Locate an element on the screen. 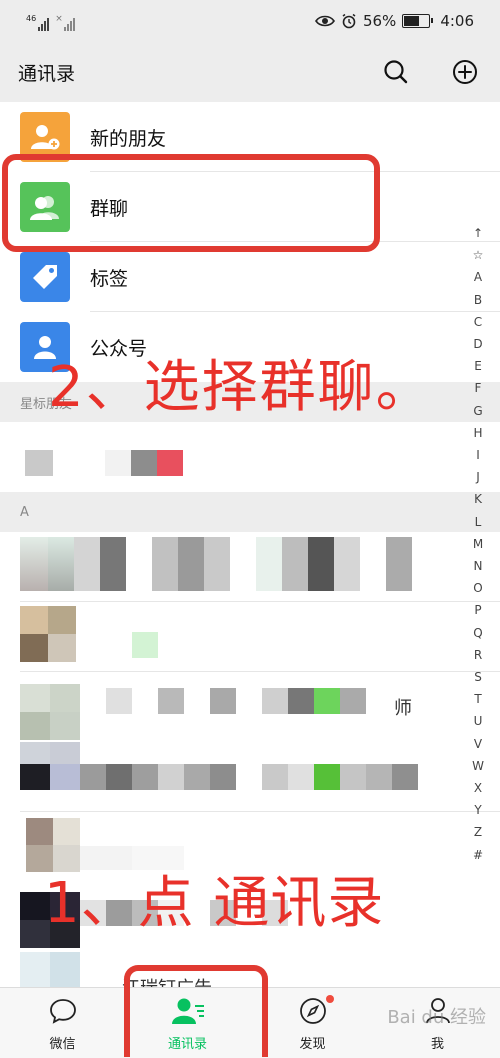 The width and height of the screenshot is (500, 1058). index-letter: U is located at coordinates (478, 721).